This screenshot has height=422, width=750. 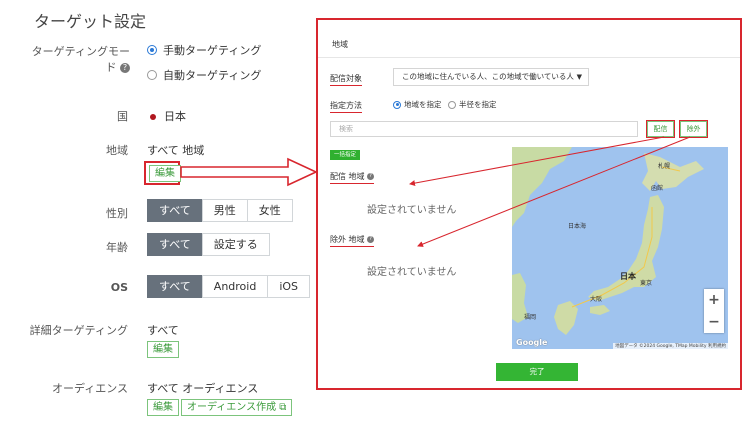 I want to click on country-value: 日本, so click(x=168, y=116).